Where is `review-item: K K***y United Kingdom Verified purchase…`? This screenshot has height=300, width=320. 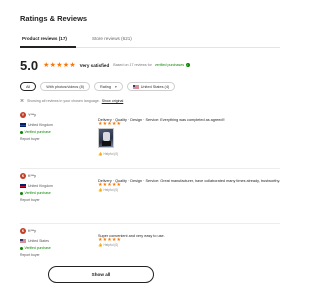 review-item: K K***y United Kingdom Verified purchase… is located at coordinates (150, 190).